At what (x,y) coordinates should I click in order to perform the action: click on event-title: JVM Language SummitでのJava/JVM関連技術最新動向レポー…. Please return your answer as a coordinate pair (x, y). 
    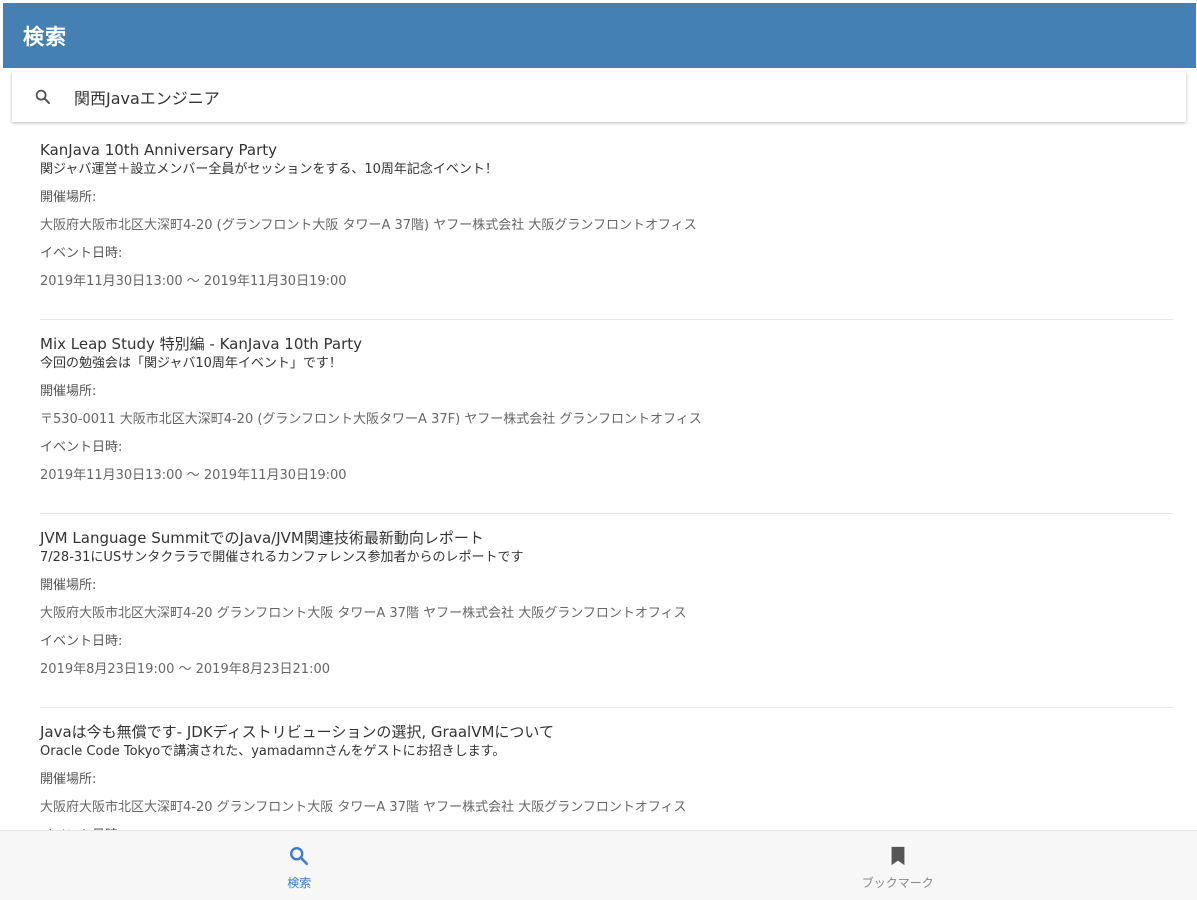
    Looking at the image, I should click on (262, 538).